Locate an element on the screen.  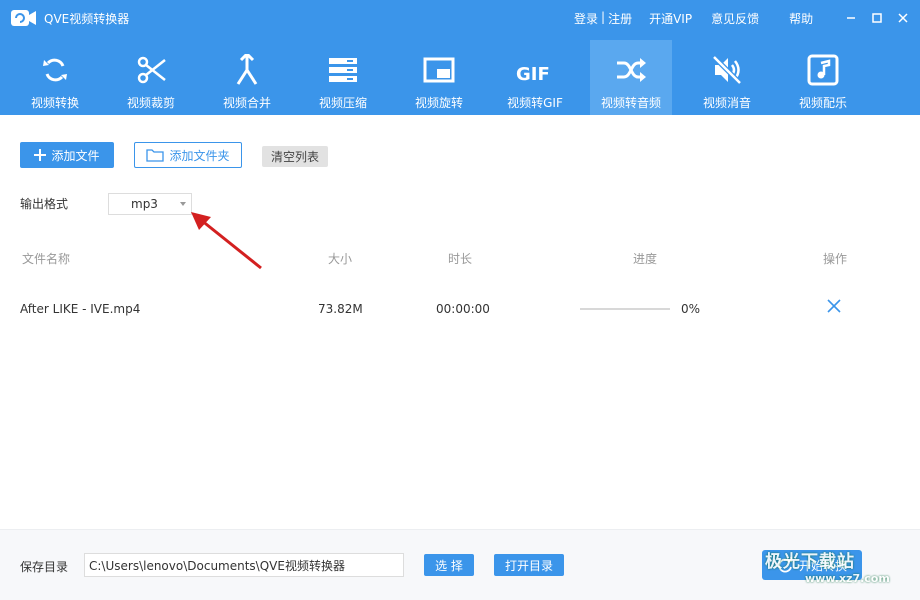
choose-directory-button: 选 择 is located at coordinates (449, 565).